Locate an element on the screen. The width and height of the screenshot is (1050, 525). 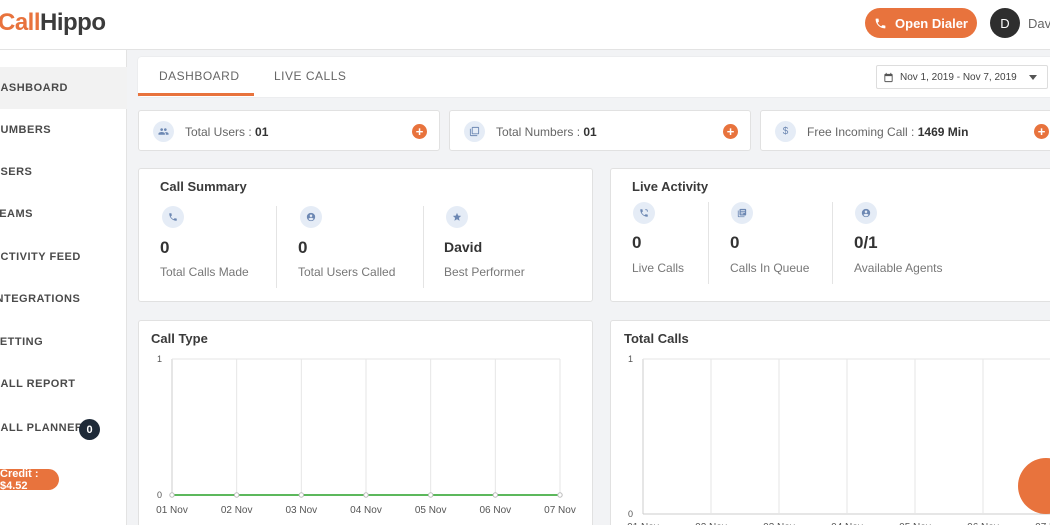
stat-total-numbers: Total Numbers : 01 is located at coordinates (546, 132).